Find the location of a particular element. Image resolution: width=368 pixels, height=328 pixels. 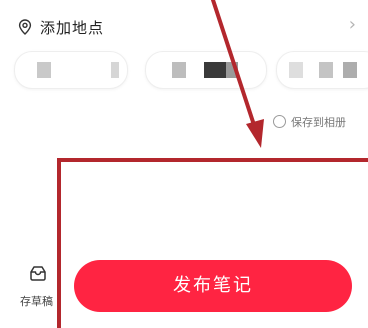

save-draft-label: 存草稿 is located at coordinates (36, 301).